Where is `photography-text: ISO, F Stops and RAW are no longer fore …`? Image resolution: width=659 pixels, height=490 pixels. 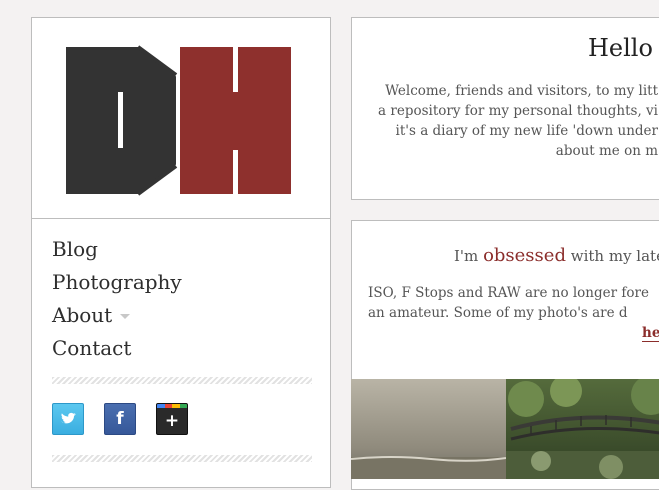
photography-text: ISO, F Stops and RAW are no longer fore … is located at coordinates (513, 313).